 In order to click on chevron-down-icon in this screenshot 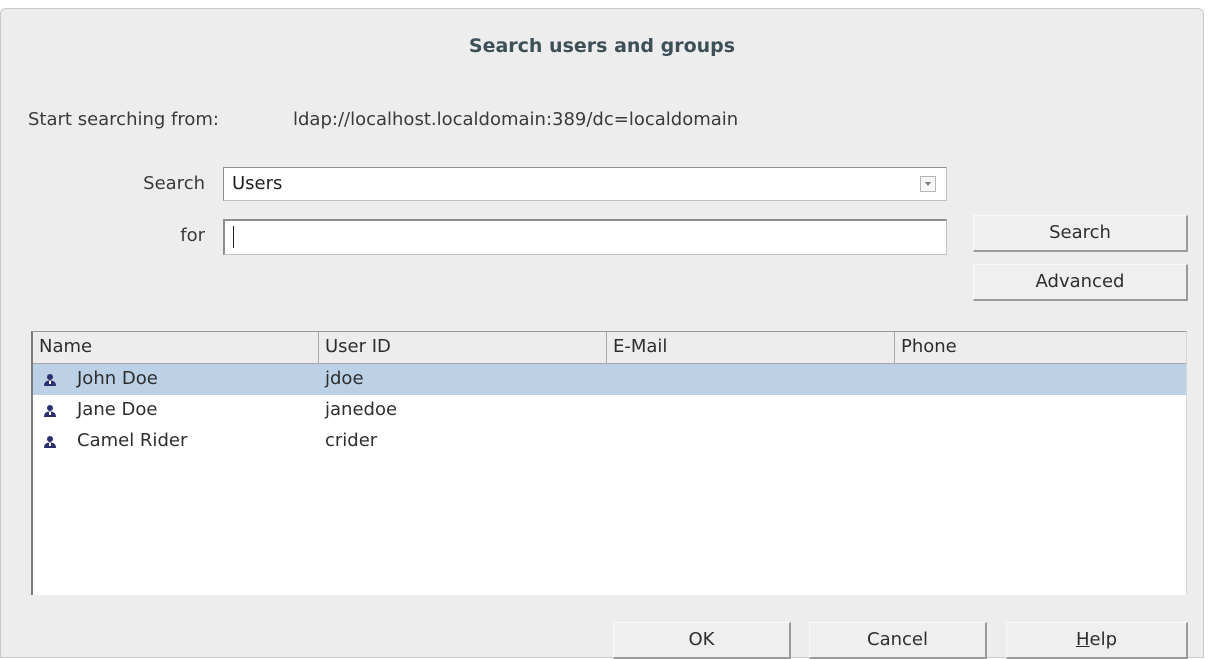, I will do `click(928, 184)`.